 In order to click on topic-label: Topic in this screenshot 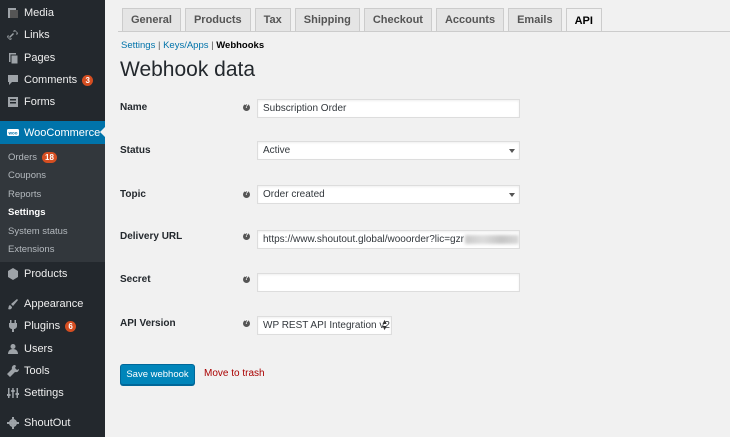, I will do `click(133, 194)`.